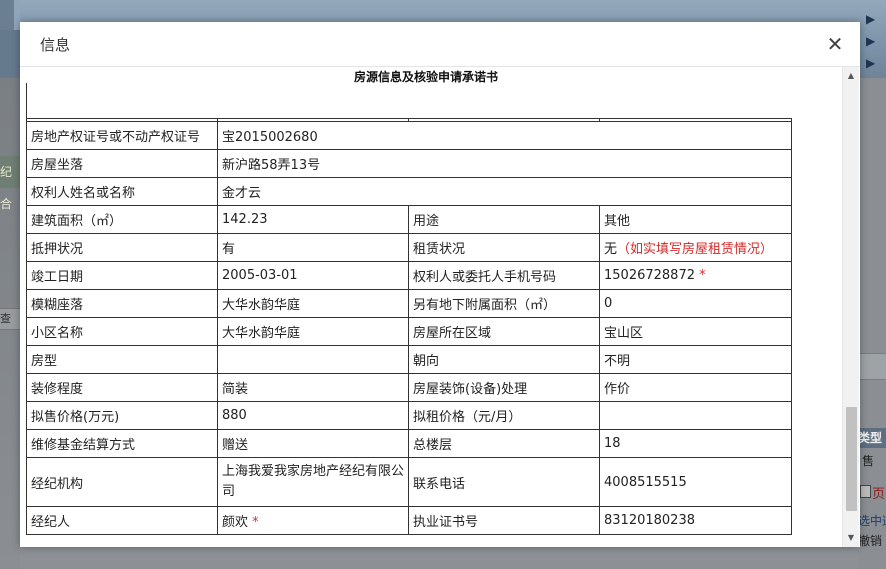 This screenshot has height=569, width=886. Describe the element at coordinates (313, 303) in the screenshot. I see `fuzzy-address-value: 大华水韵华庭` at that location.